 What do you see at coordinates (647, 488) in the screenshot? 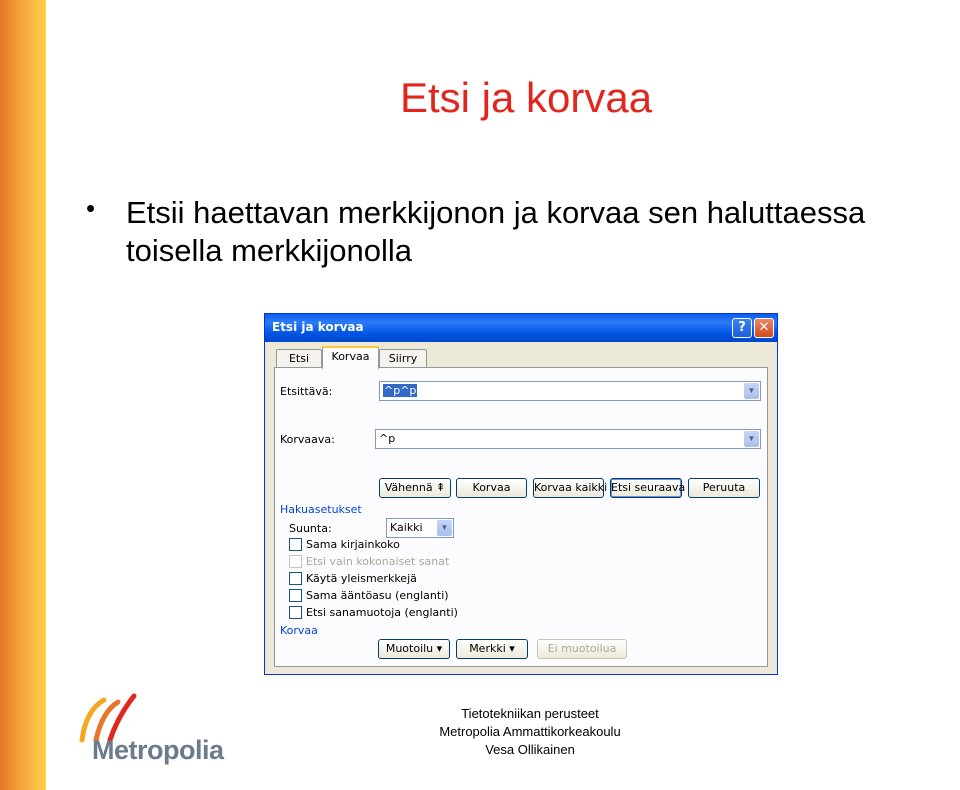
I see `find-next-button: Etsi seuraava` at bounding box center [647, 488].